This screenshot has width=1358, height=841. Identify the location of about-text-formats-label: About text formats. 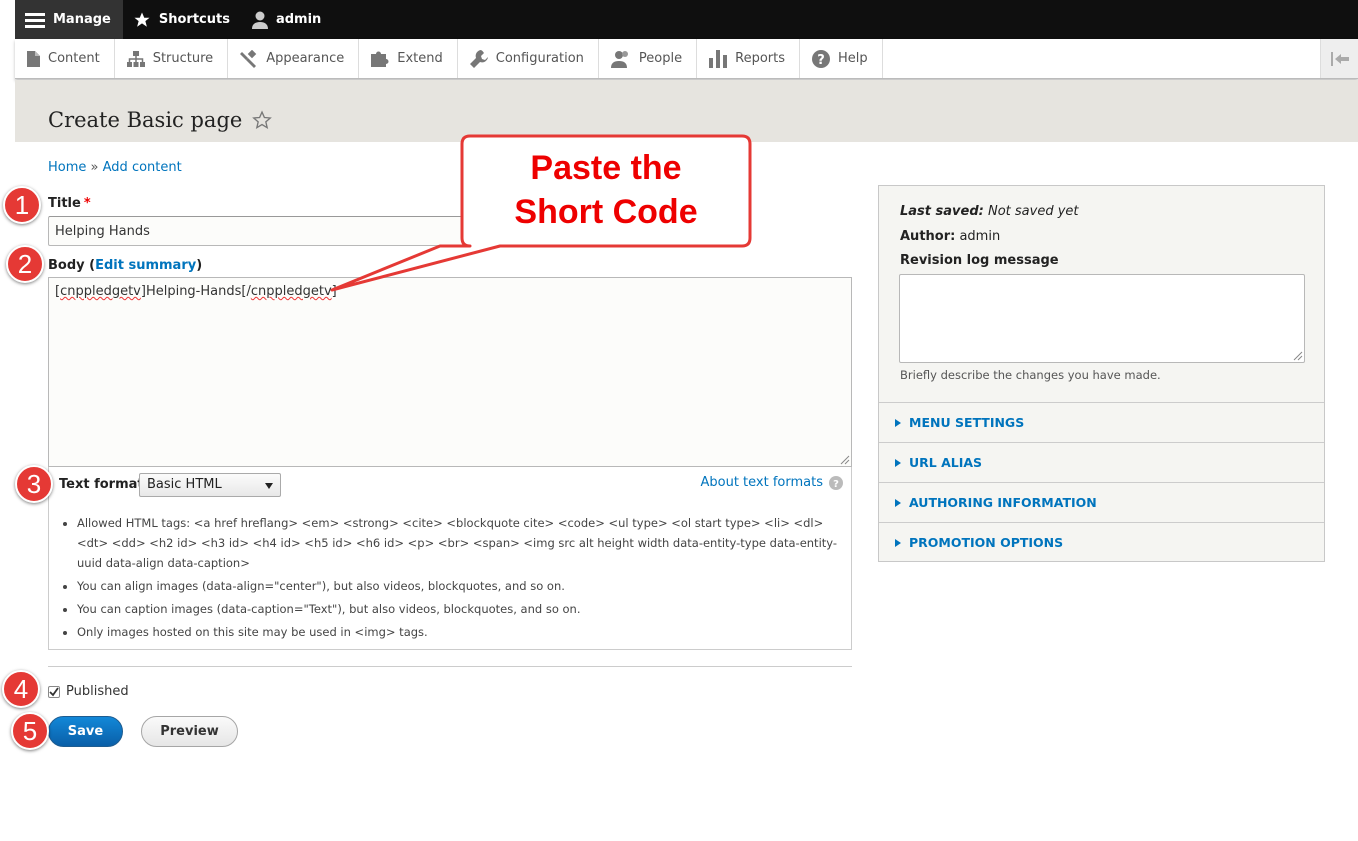
(761, 482).